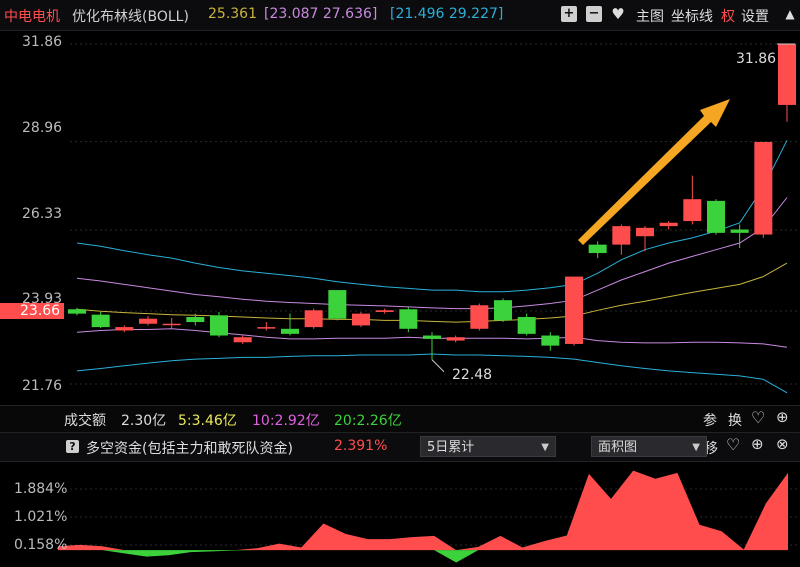 The image size is (800, 567). I want to click on volume-label: 成交额, so click(85, 421).